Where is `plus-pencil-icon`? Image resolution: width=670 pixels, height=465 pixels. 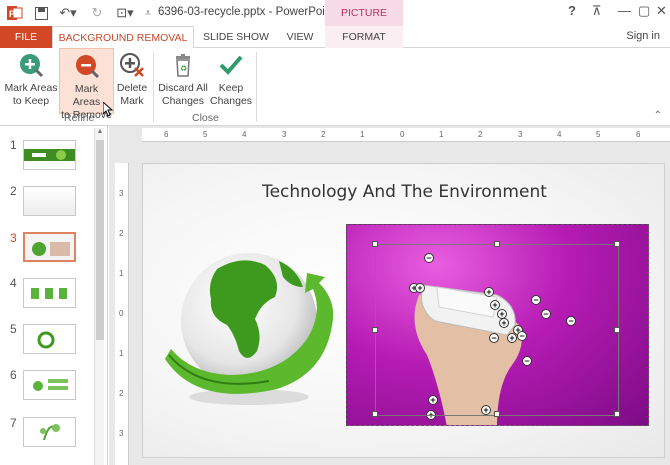 plus-pencil-icon is located at coordinates (31, 65).